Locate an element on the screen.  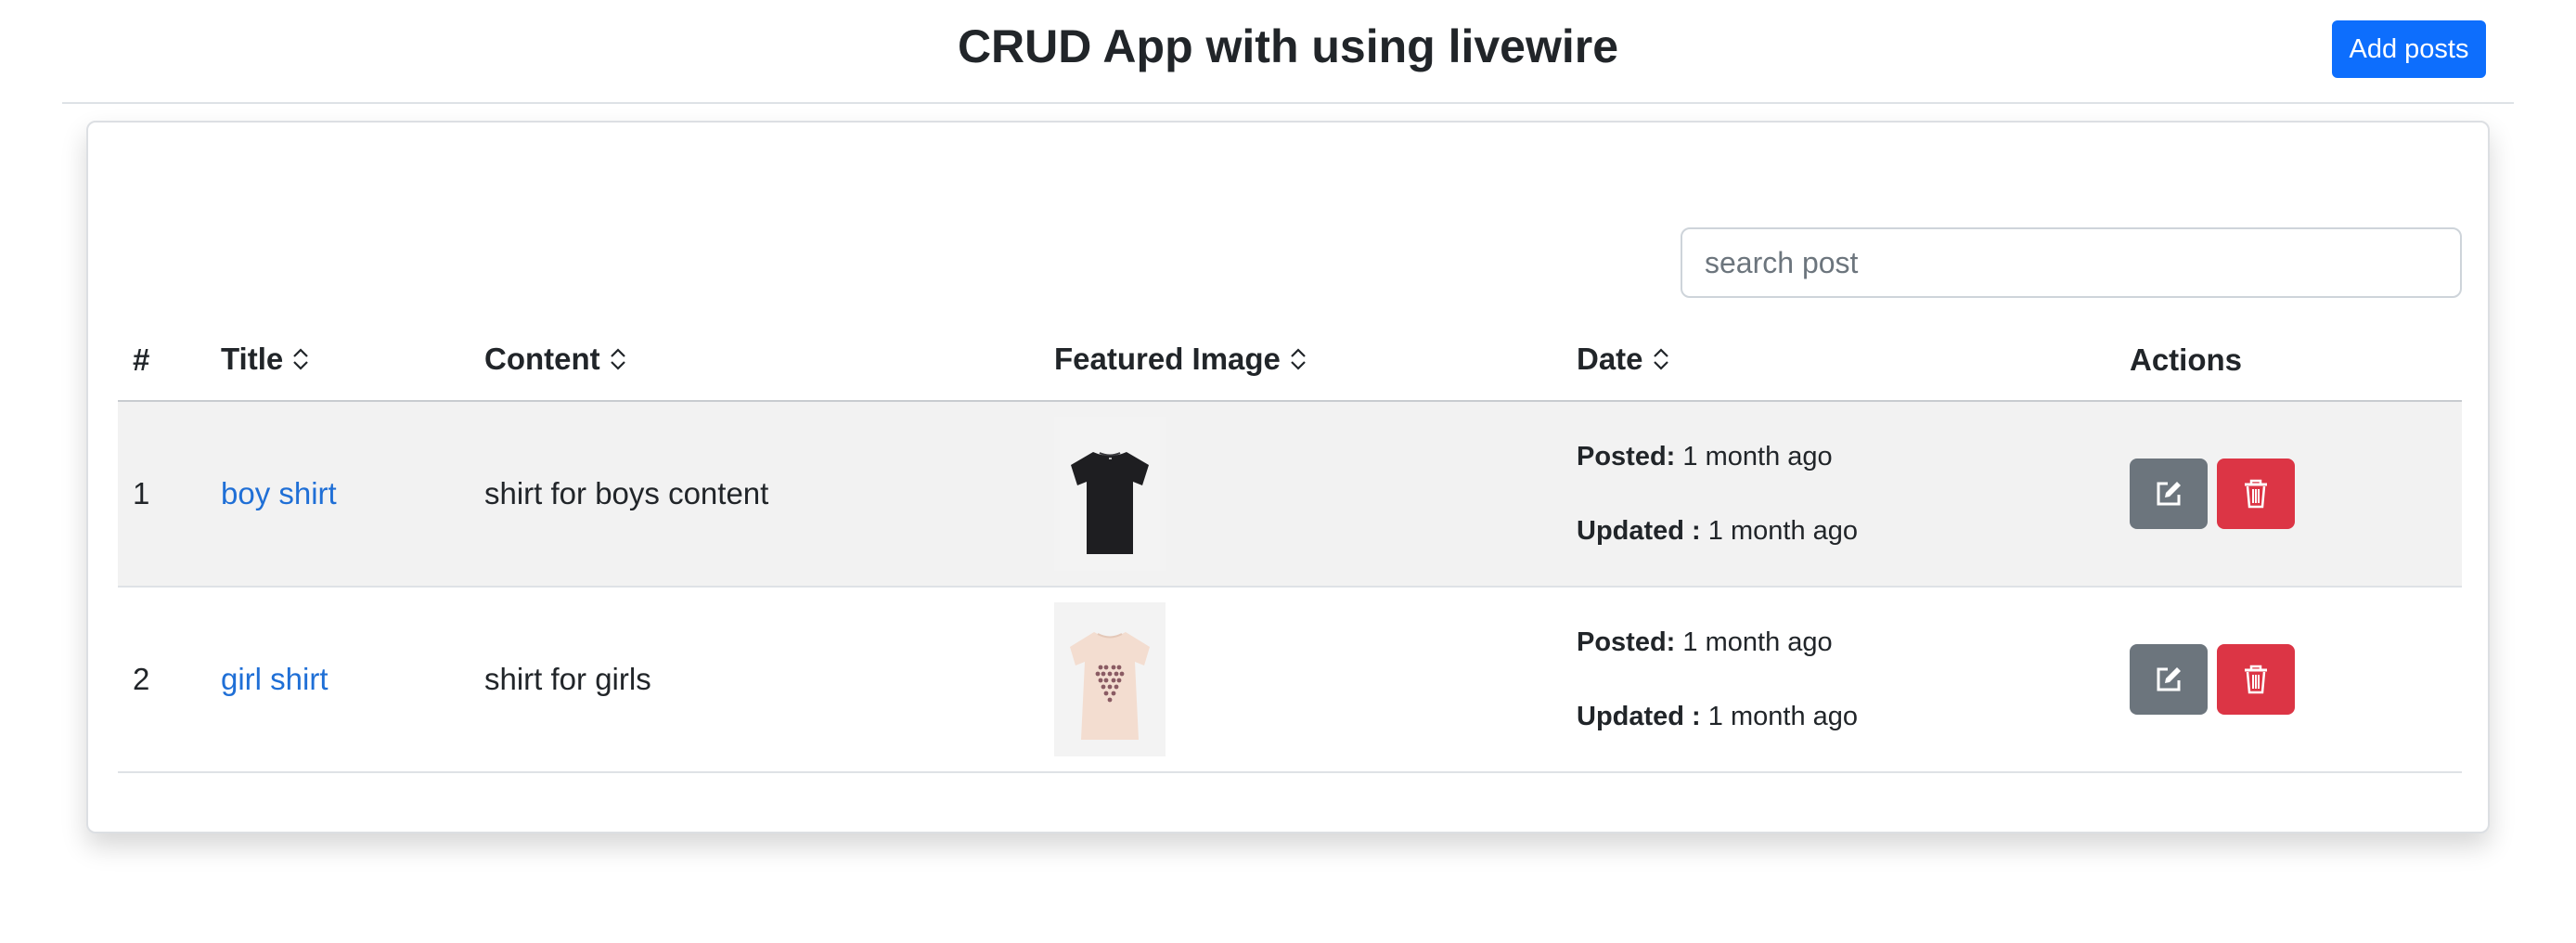
column-header-actions: Actions is located at coordinates (2288, 361).